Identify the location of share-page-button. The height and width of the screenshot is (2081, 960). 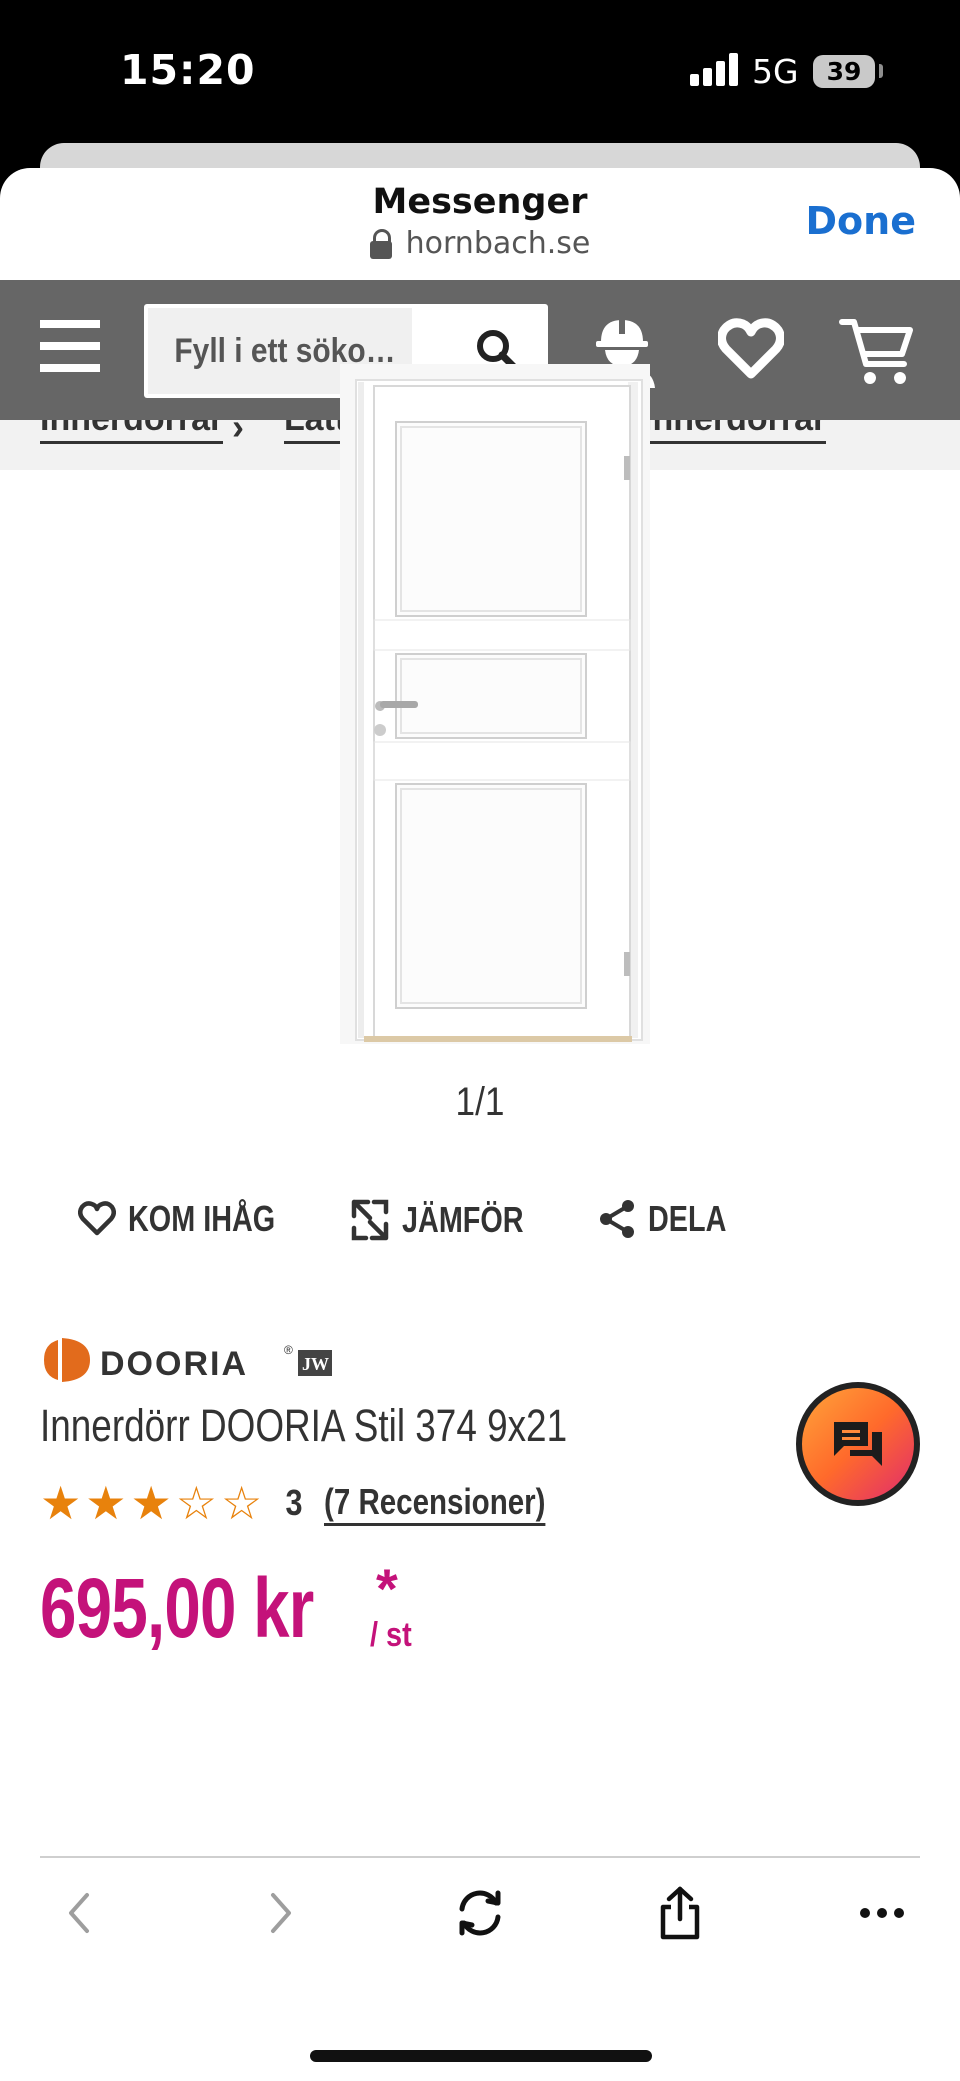
(680, 1913).